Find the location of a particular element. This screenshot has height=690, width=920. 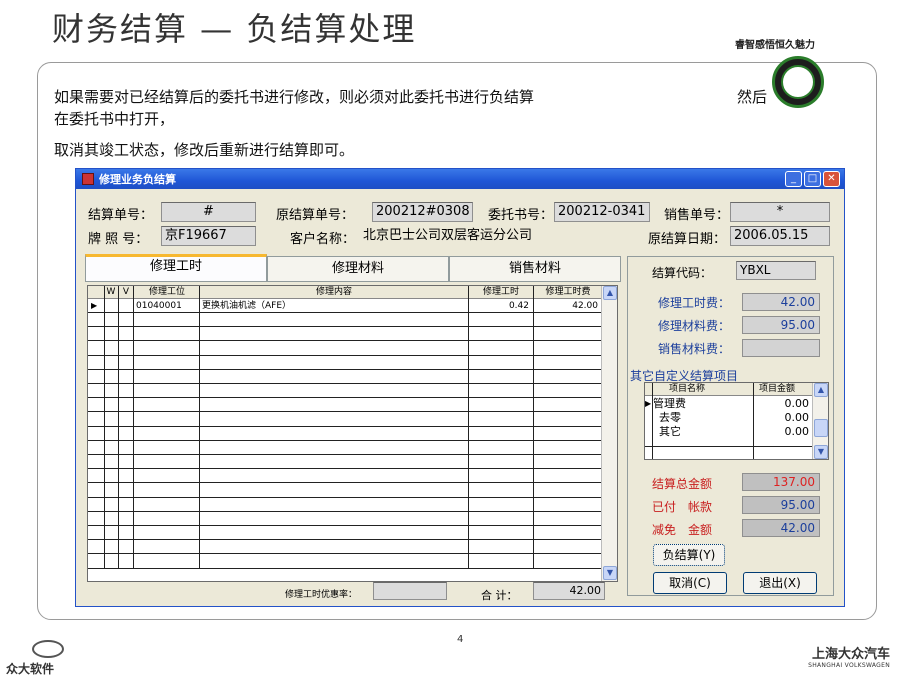

custom-items-scrollbar: ▲ ▼ is located at coordinates (820, 421).